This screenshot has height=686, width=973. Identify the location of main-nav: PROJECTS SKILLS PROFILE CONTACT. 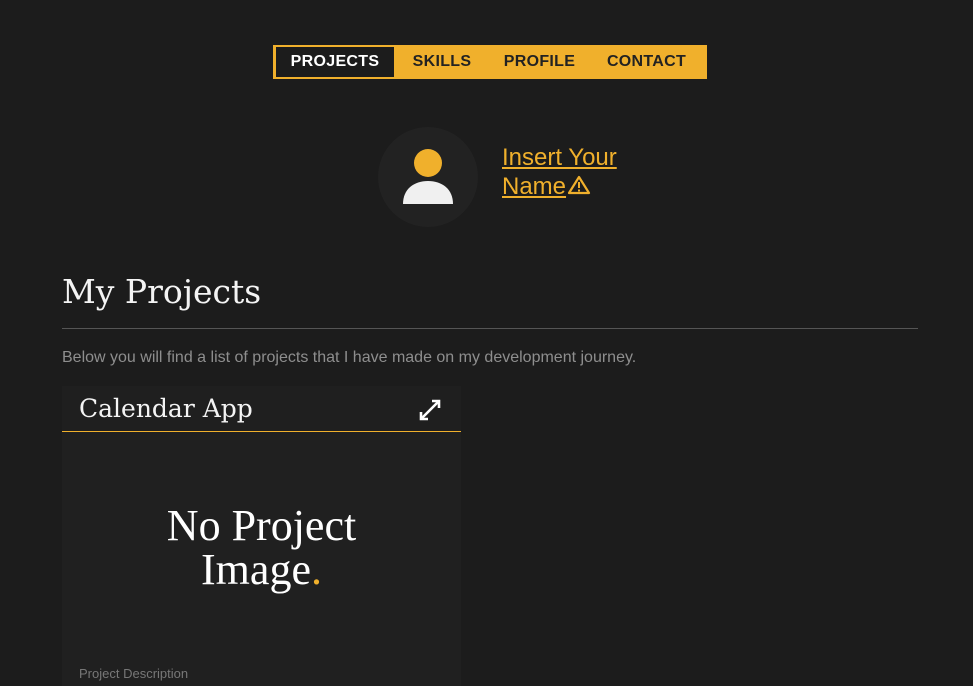
(490, 62).